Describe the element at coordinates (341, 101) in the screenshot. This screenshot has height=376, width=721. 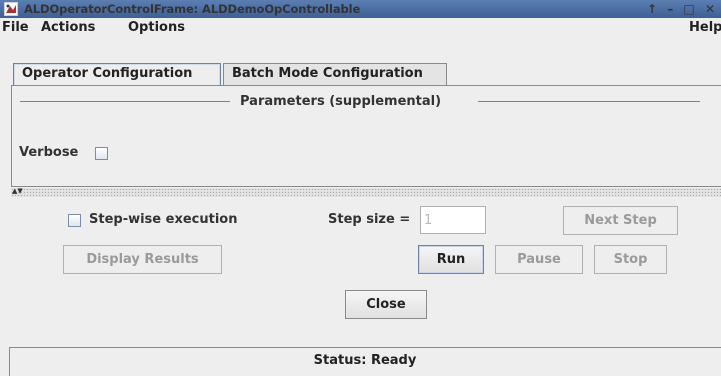
I see `parameters-title: Parameters (supplemental)` at that location.